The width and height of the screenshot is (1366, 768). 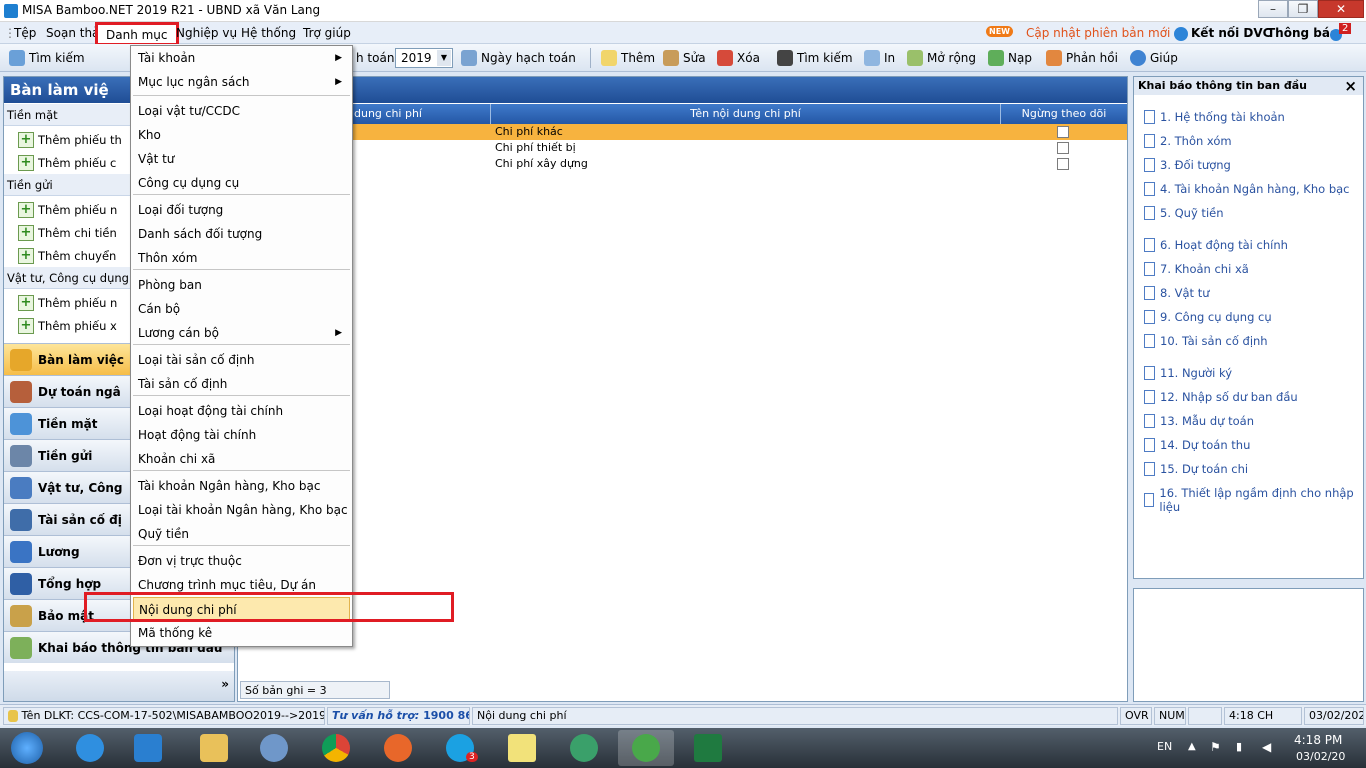 I want to click on dropdown-item: Loại đối tượng, so click(x=241, y=210).